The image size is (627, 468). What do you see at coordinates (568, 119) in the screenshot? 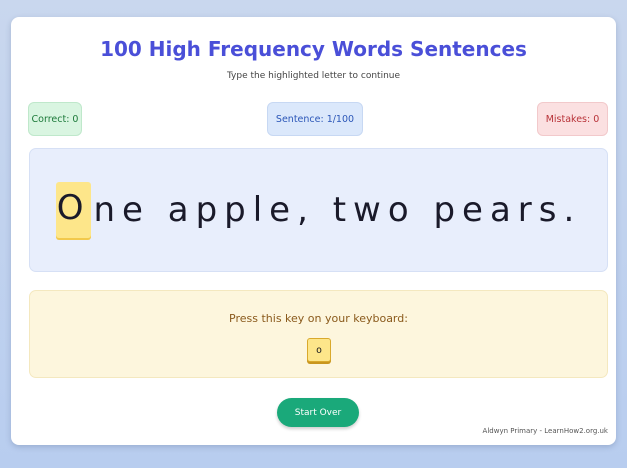
I see `mistakes-label: Mistakes:` at bounding box center [568, 119].